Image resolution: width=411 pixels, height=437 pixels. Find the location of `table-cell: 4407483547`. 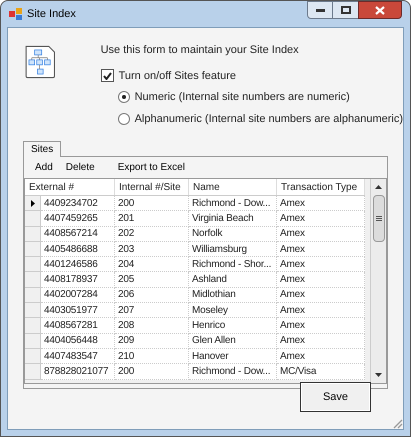

table-cell: 4407483547 is located at coordinates (78, 356).